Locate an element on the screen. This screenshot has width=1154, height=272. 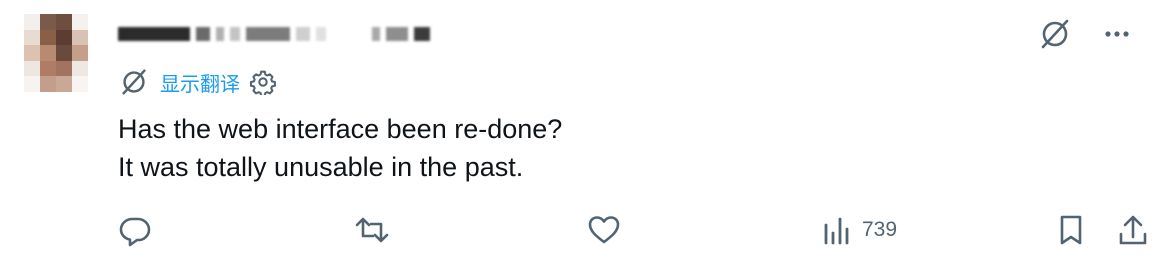
analytics-icon is located at coordinates (836, 231).